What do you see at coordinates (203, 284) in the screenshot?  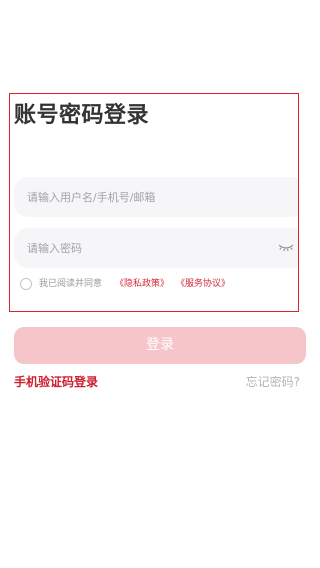 I see `service-agreement-link: 《服务协议》` at bounding box center [203, 284].